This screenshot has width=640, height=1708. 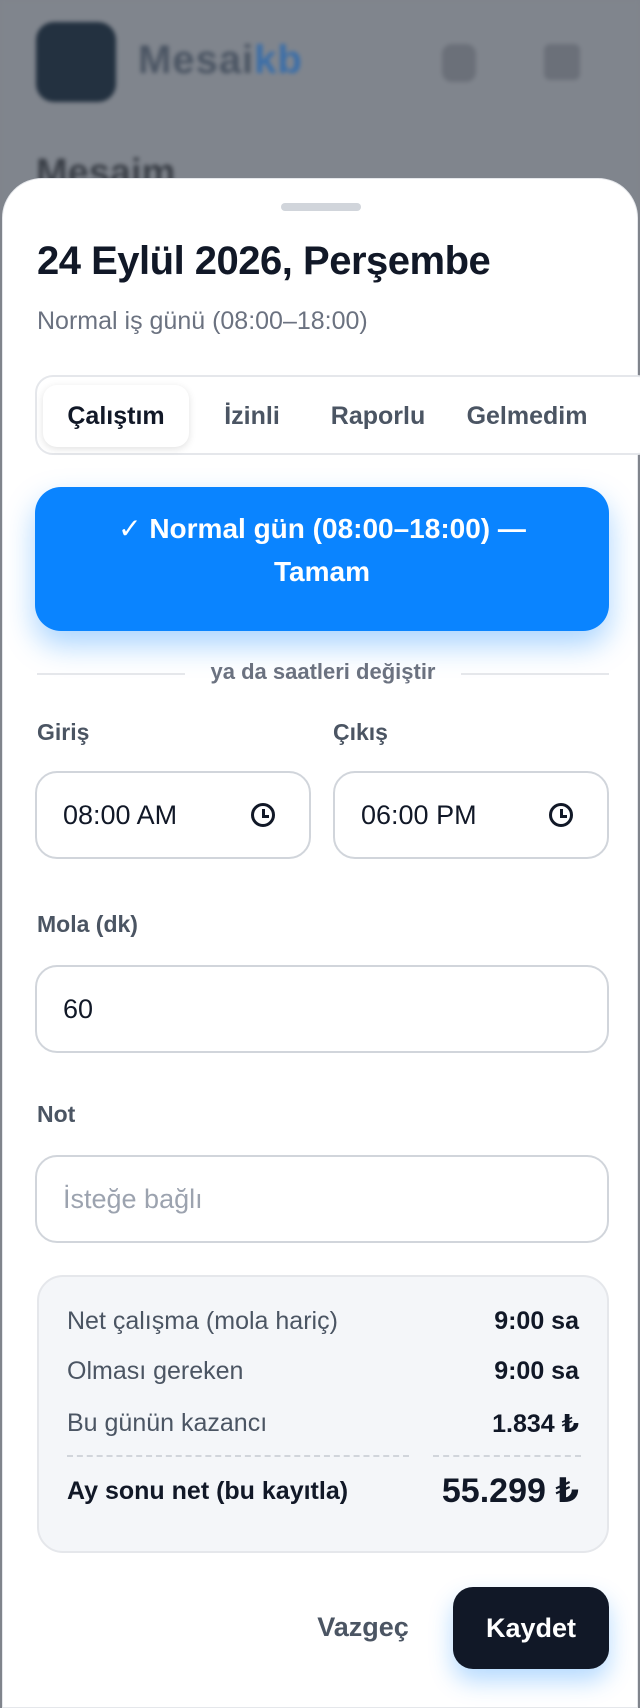 I want to click on net-work-label: Net çalışma (mola hariç), so click(x=202, y=1321).